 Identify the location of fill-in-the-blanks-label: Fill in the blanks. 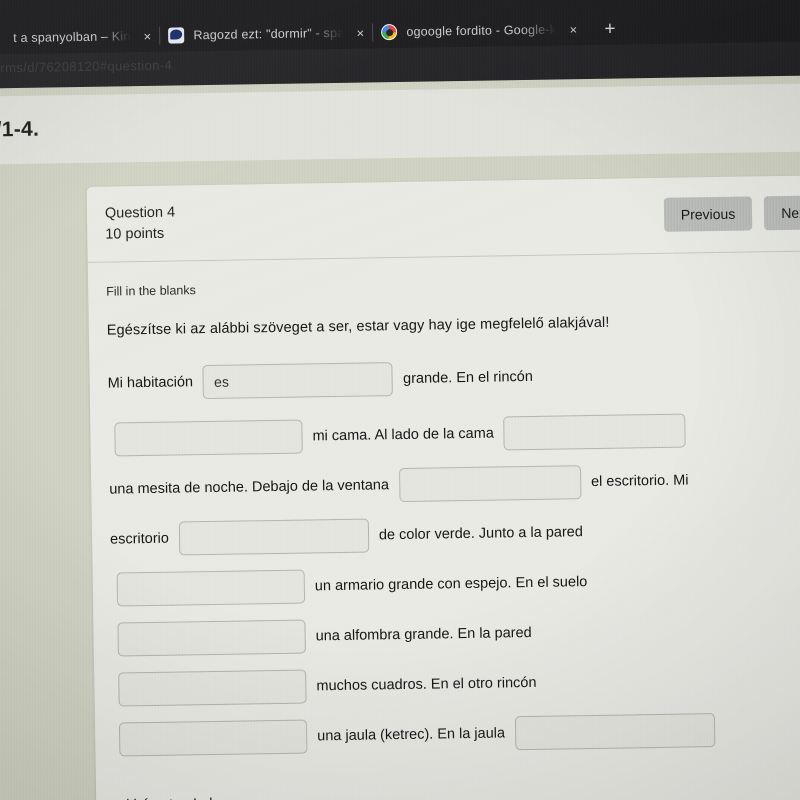
(151, 291).